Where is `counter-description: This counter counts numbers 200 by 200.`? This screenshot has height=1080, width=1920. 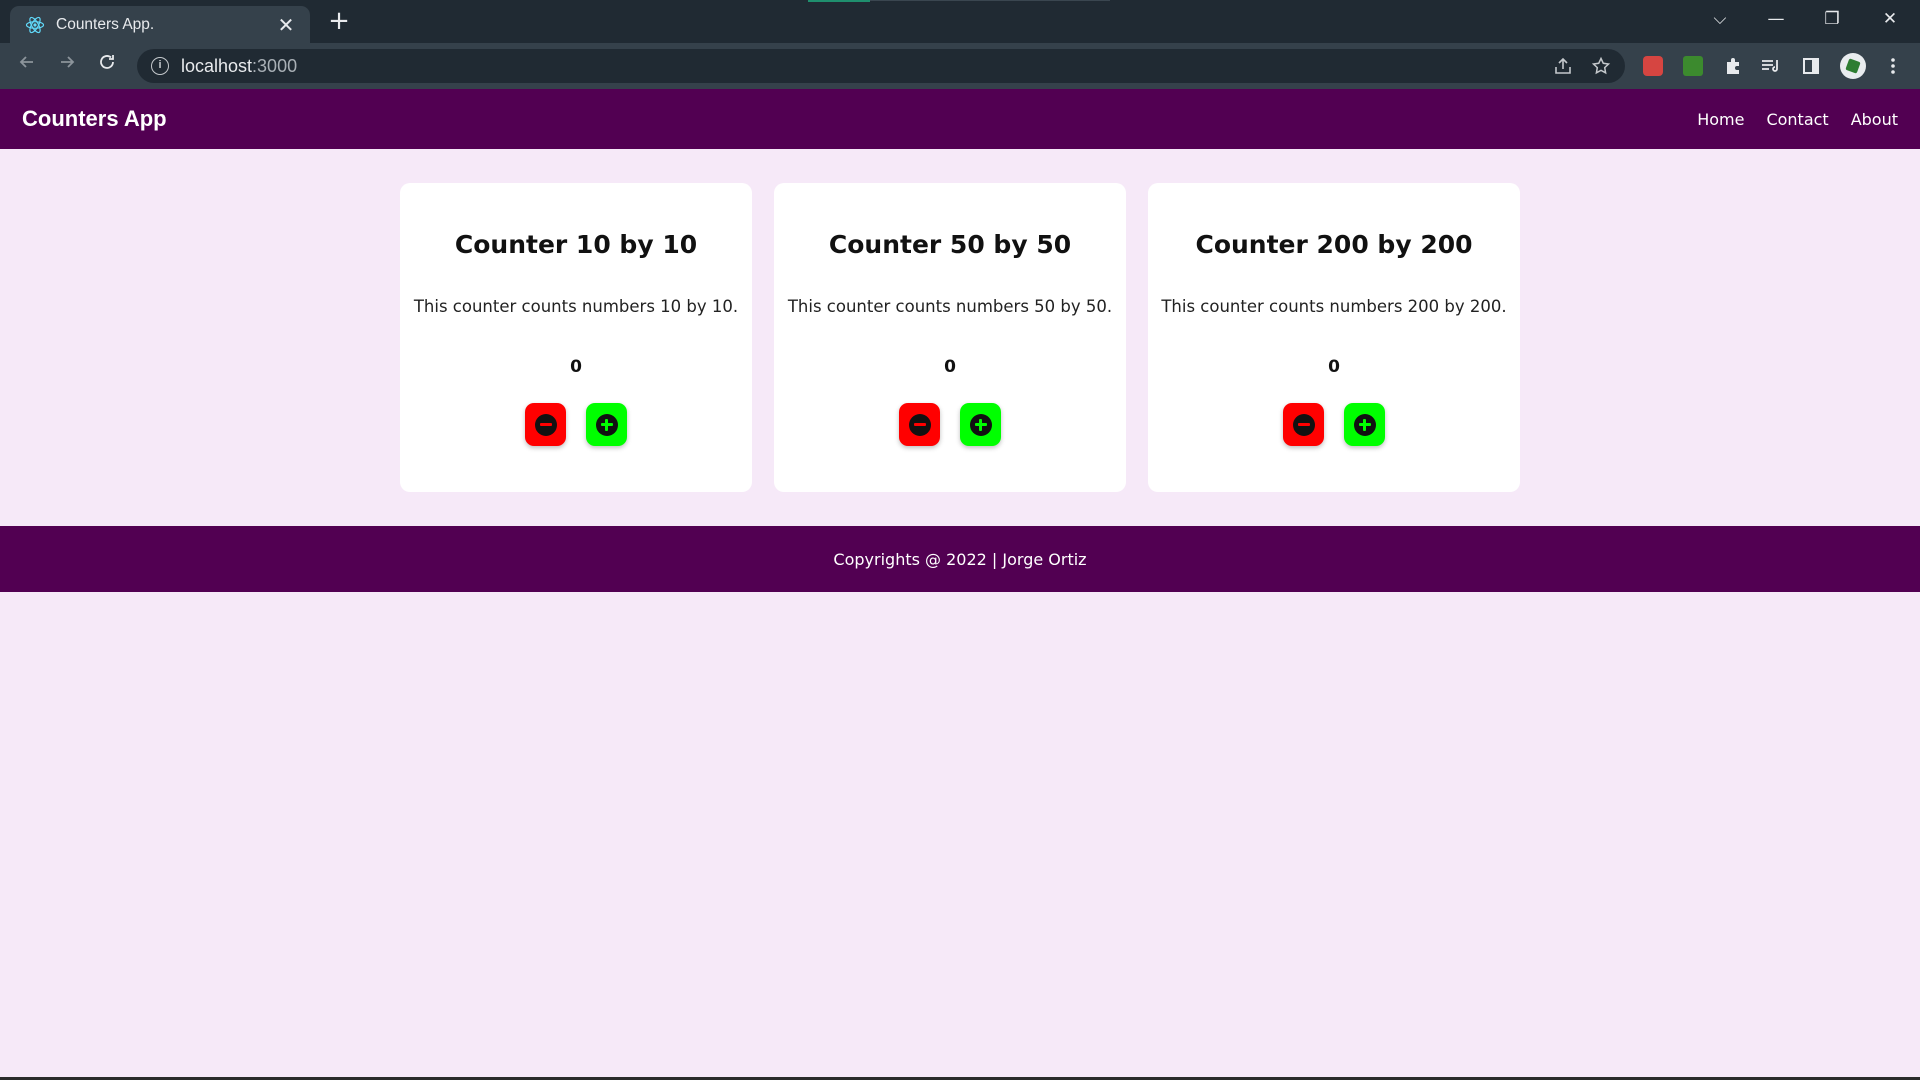
counter-description: This counter counts numbers 200 by 200. is located at coordinates (1334, 306).